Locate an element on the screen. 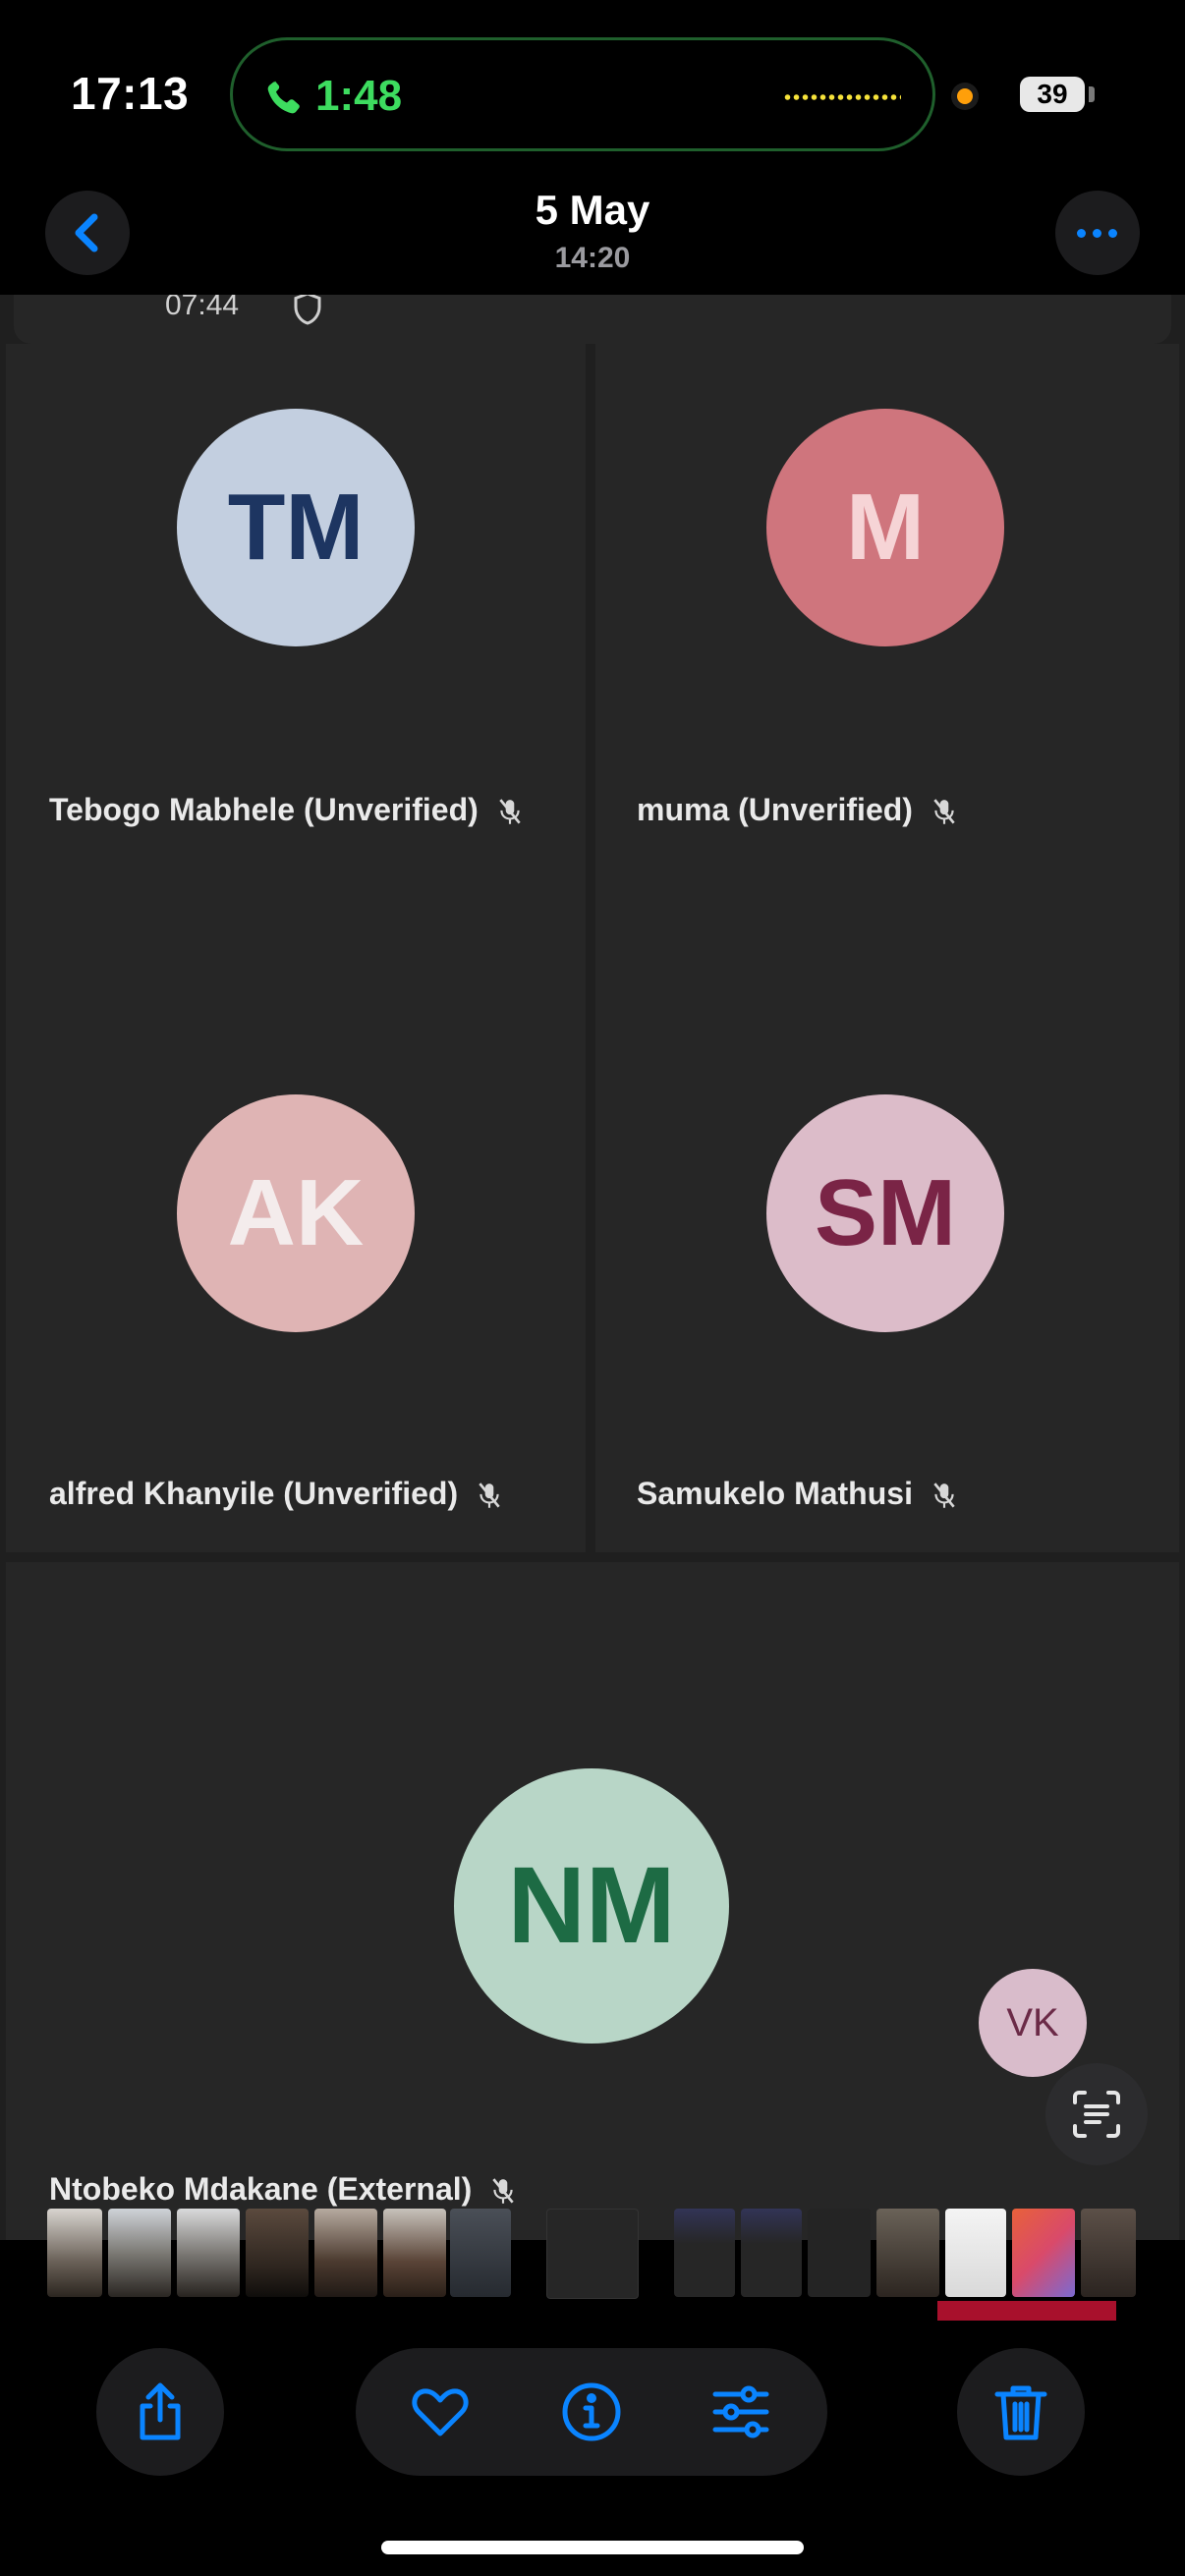 Image resolution: width=1185 pixels, height=2576 pixels. photo-time-subtitle: 14:20 is located at coordinates (592, 258).